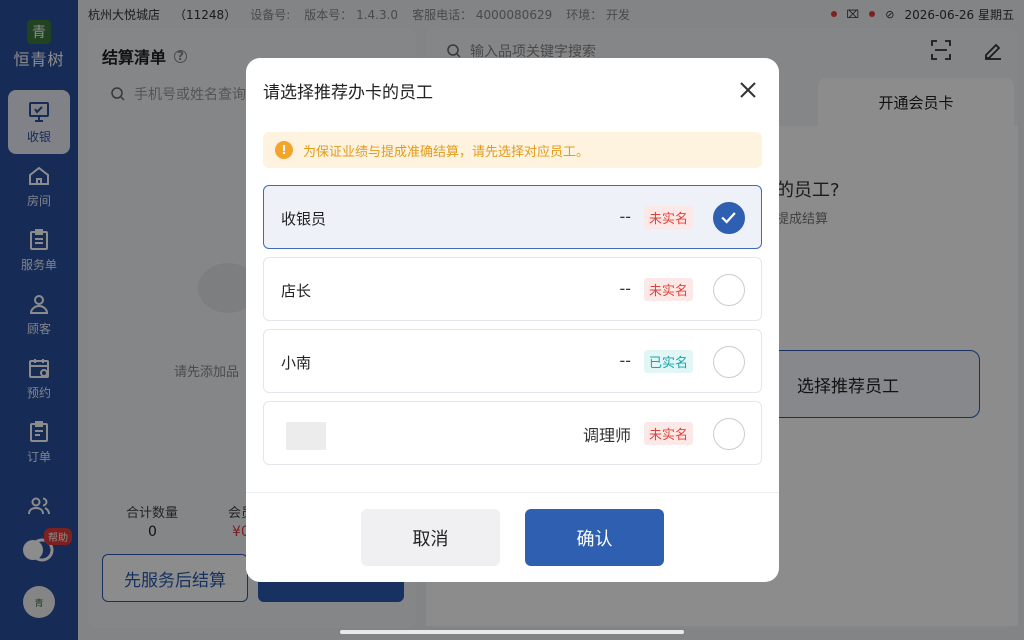 The width and height of the screenshot is (1024, 640). What do you see at coordinates (430, 537) in the screenshot?
I see `cancel-button: 取消` at bounding box center [430, 537].